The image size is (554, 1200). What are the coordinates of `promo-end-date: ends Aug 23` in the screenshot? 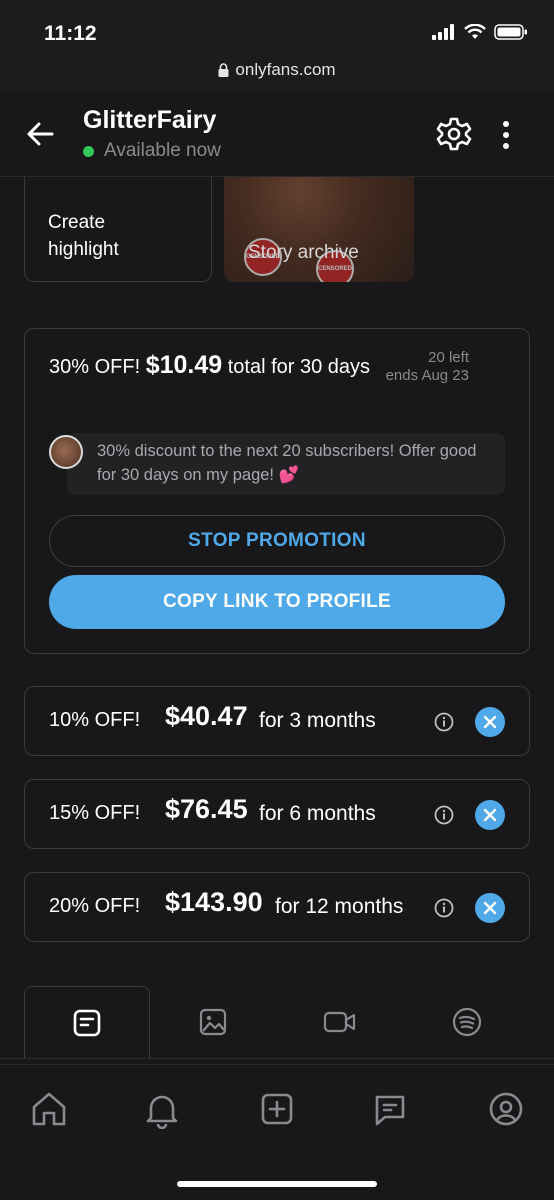 It's located at (427, 375).